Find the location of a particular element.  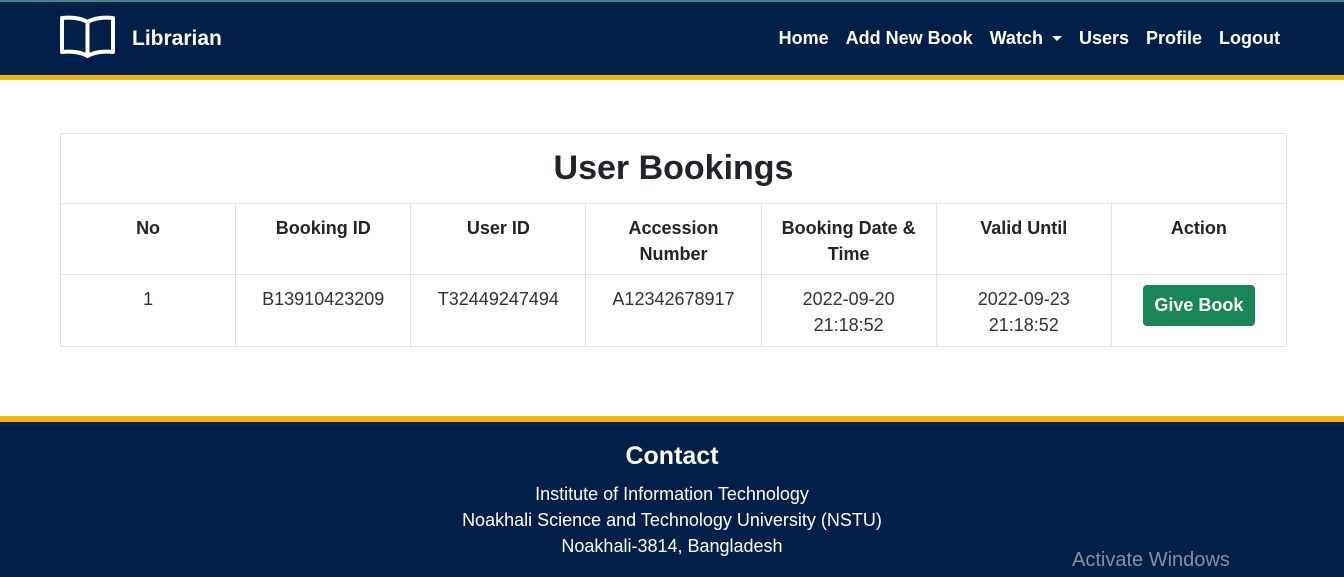

column-header-accession-number: Accession Number is located at coordinates (673, 239).